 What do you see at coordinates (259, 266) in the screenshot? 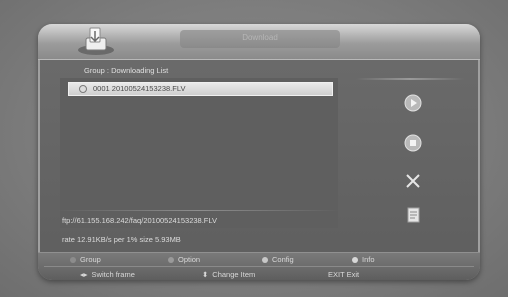
I see `footer-divider` at bounding box center [259, 266].